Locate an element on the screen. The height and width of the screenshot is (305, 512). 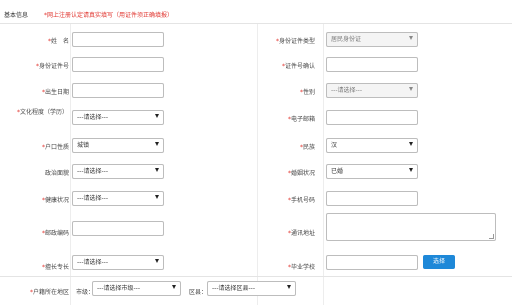
email-label: *电子邮箱 is located at coordinates (301, 119).